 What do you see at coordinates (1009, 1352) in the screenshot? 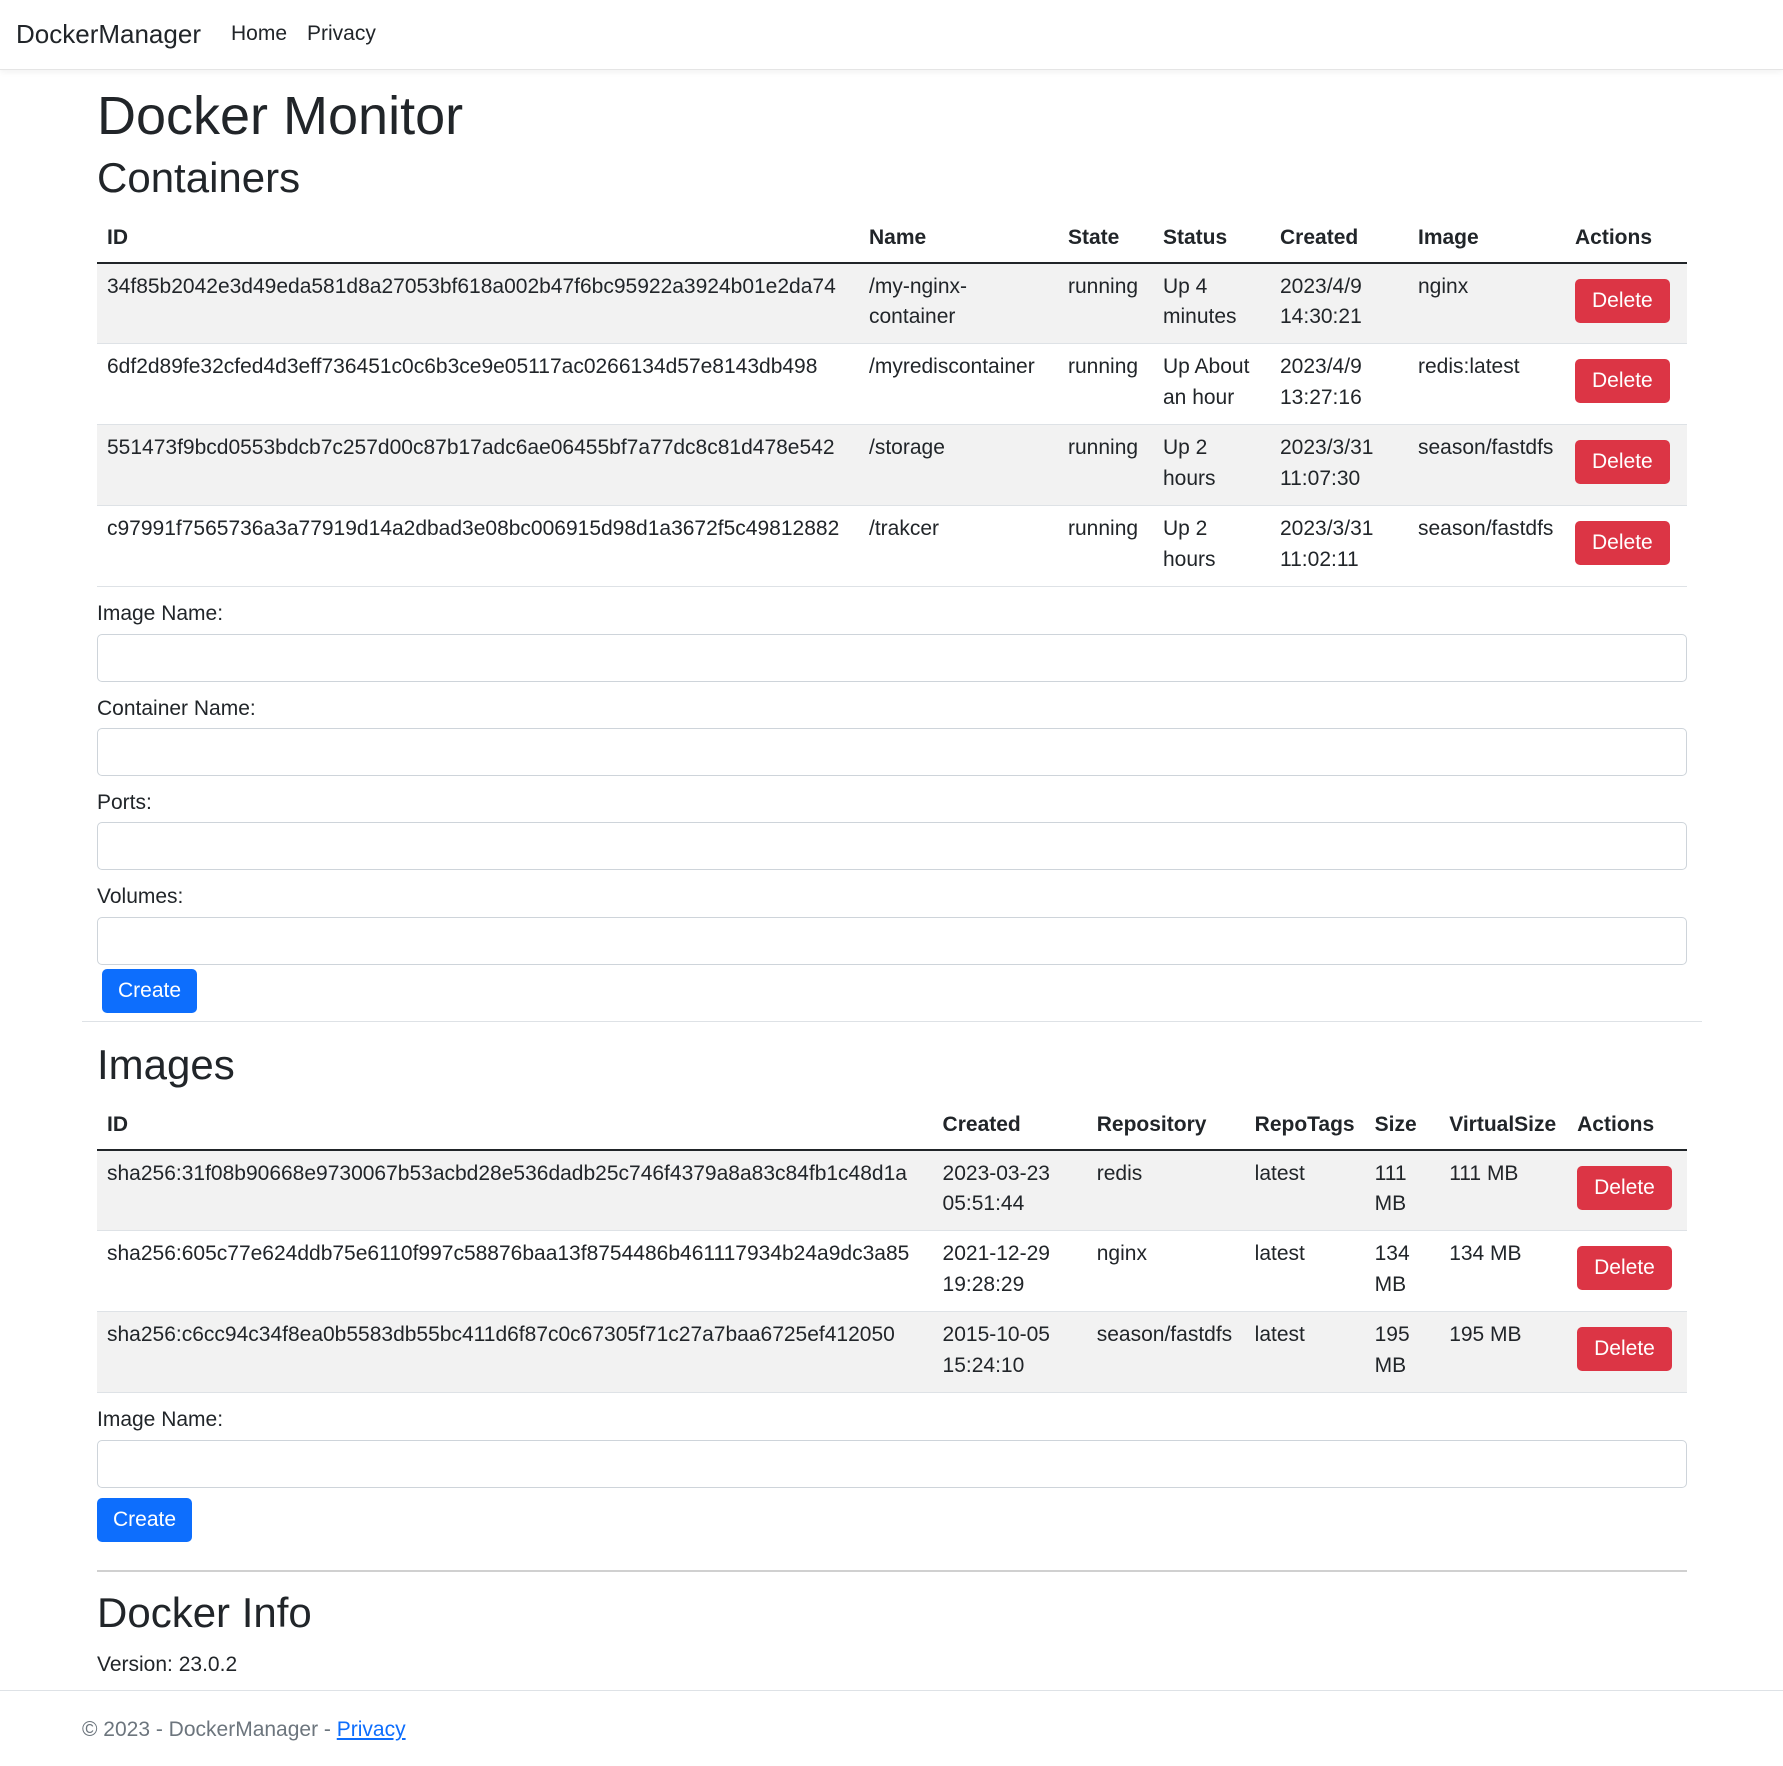
I see `image-created: 2015-10-05 15:24:10` at bounding box center [1009, 1352].